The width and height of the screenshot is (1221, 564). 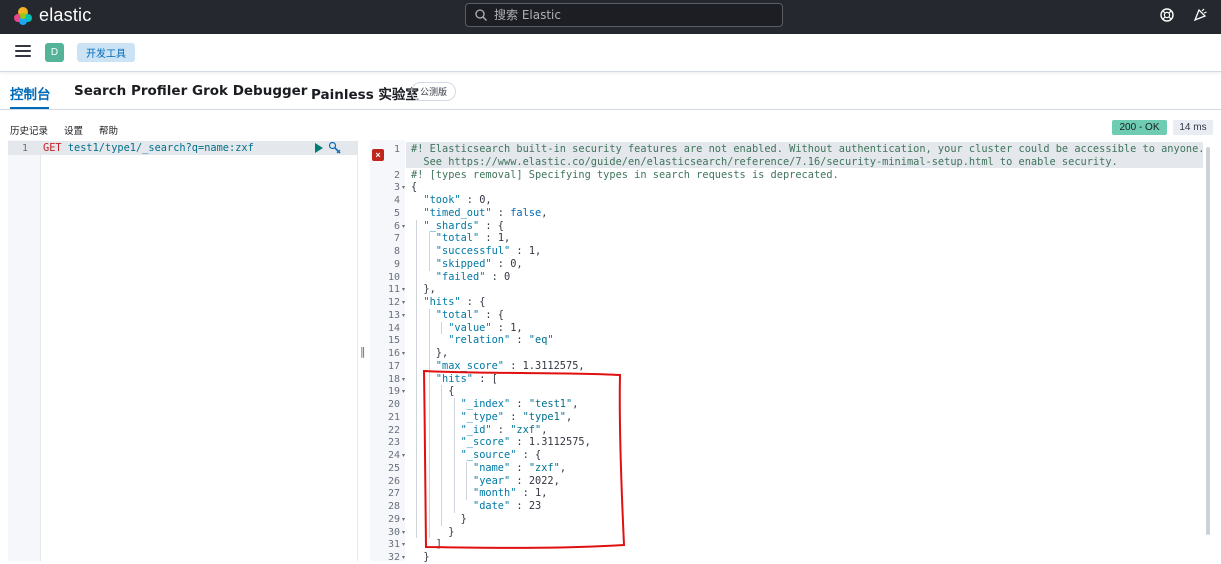 I want to click on response-line-number: 3, so click(x=396, y=188).